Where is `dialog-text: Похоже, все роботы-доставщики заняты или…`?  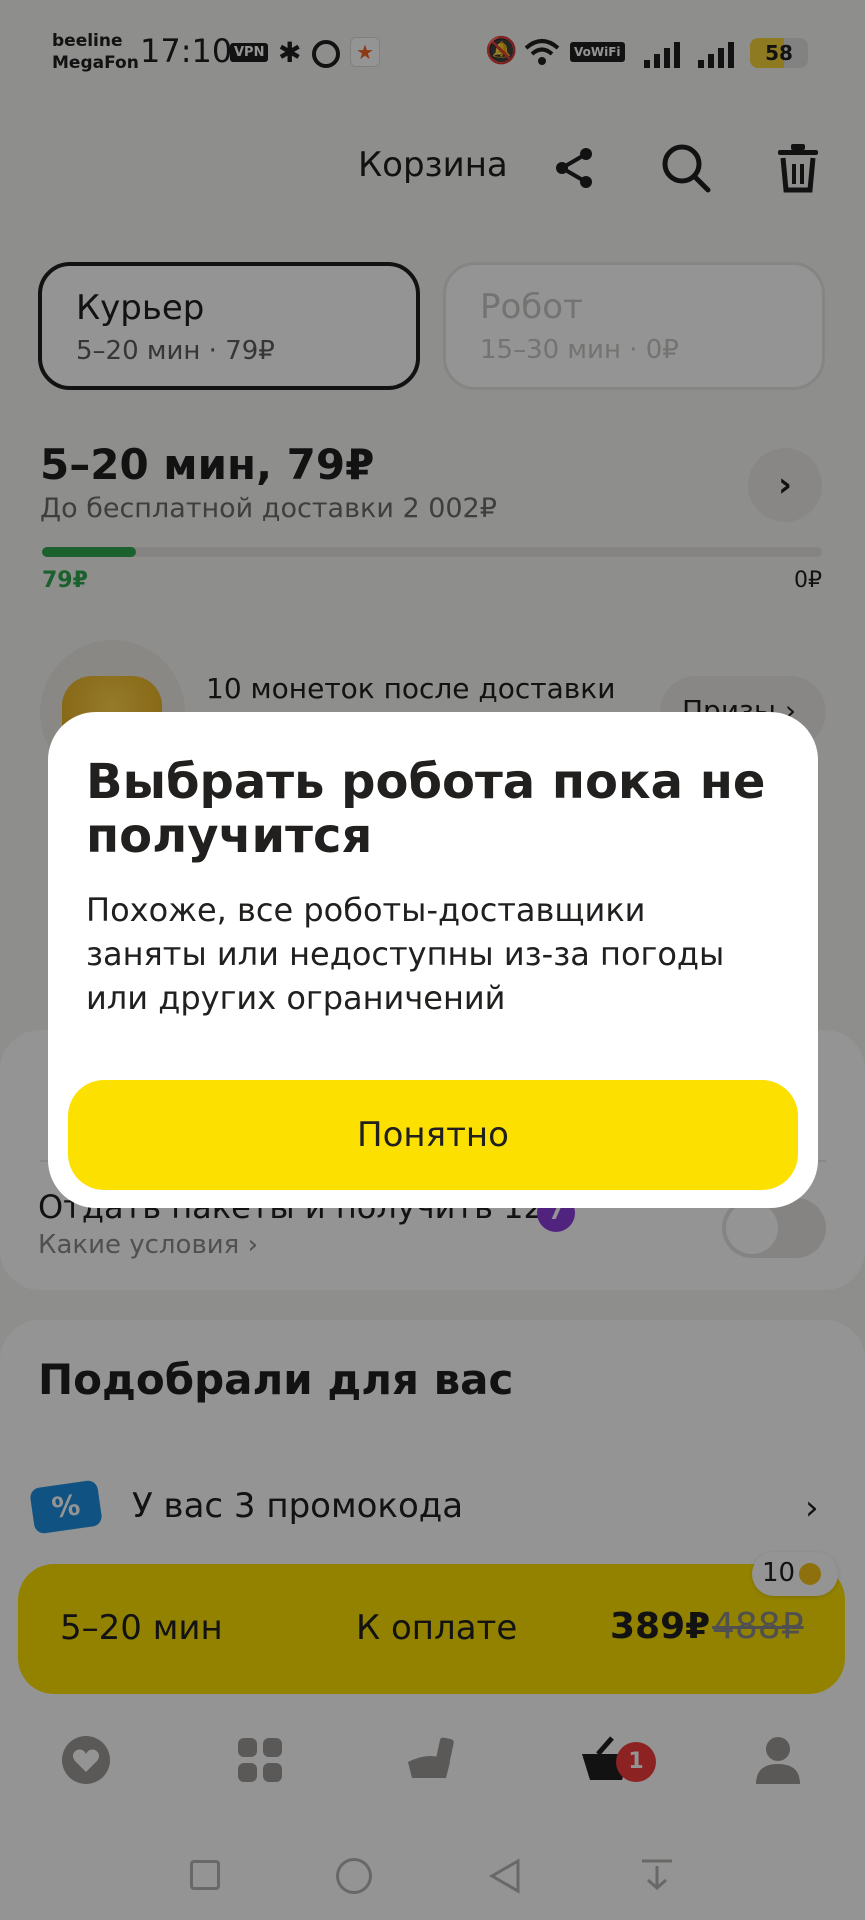
dialog-text: Похоже, все роботы-доставщики заняты или… is located at coordinates (405, 954).